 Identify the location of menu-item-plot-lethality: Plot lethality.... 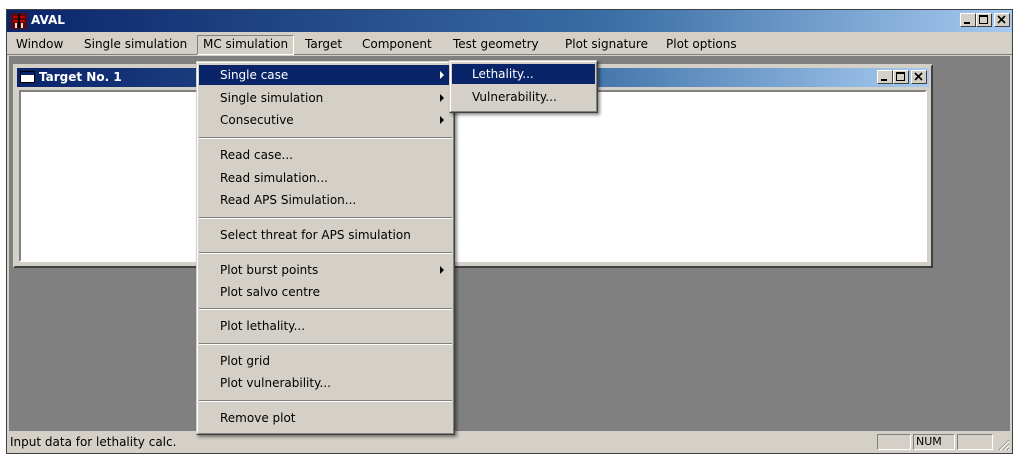
(325, 326).